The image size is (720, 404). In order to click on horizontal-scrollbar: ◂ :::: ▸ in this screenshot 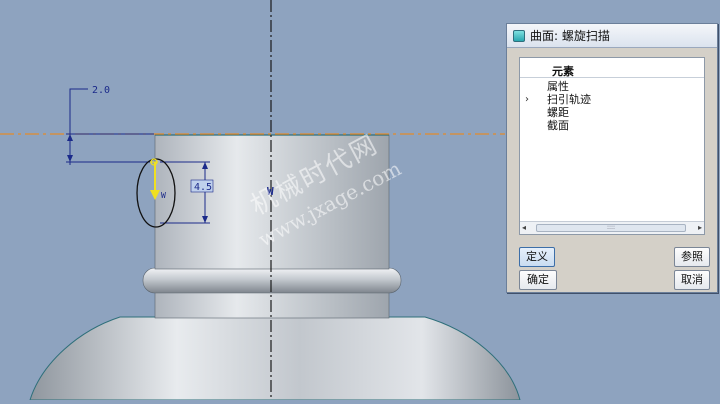, I will do `click(612, 227)`.